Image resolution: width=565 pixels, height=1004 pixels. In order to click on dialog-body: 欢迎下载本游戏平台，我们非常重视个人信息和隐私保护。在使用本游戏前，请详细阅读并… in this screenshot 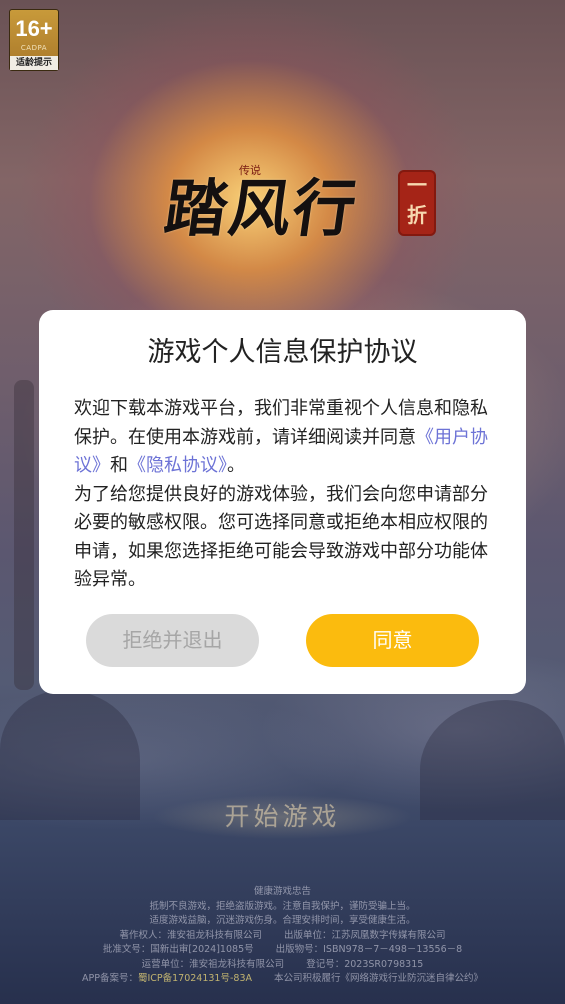, I will do `click(283, 495)`.